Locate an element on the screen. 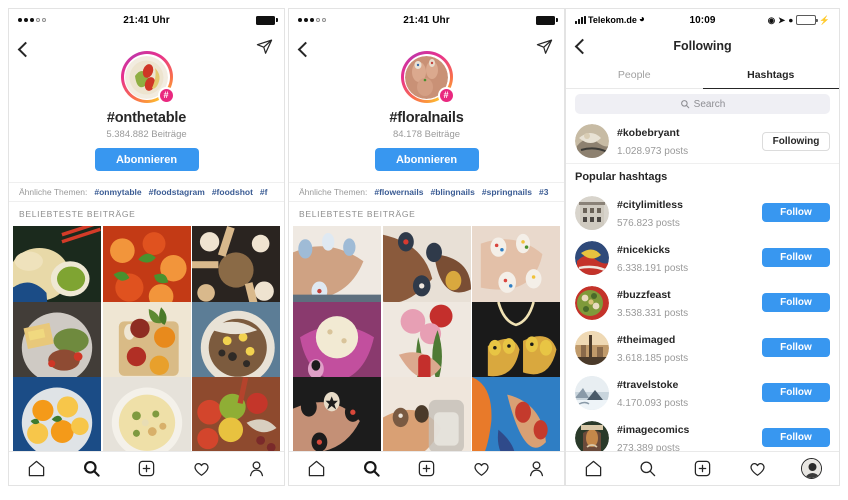  related-tag: #3 is located at coordinates (543, 192).